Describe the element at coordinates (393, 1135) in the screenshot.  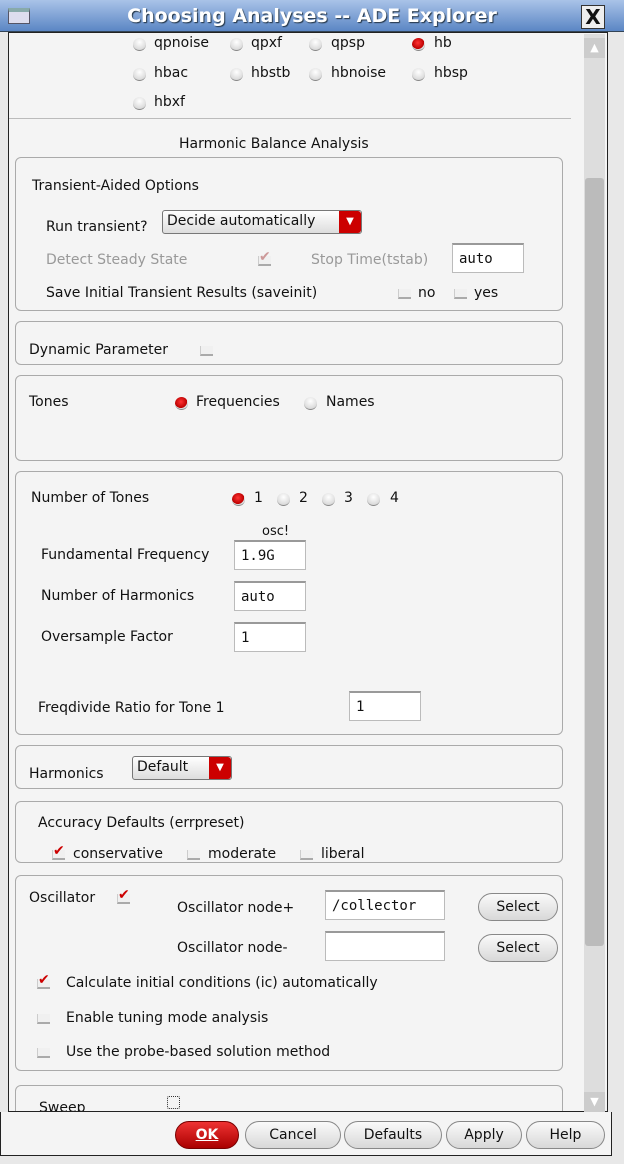
I see `defaults-button: Defaults` at that location.